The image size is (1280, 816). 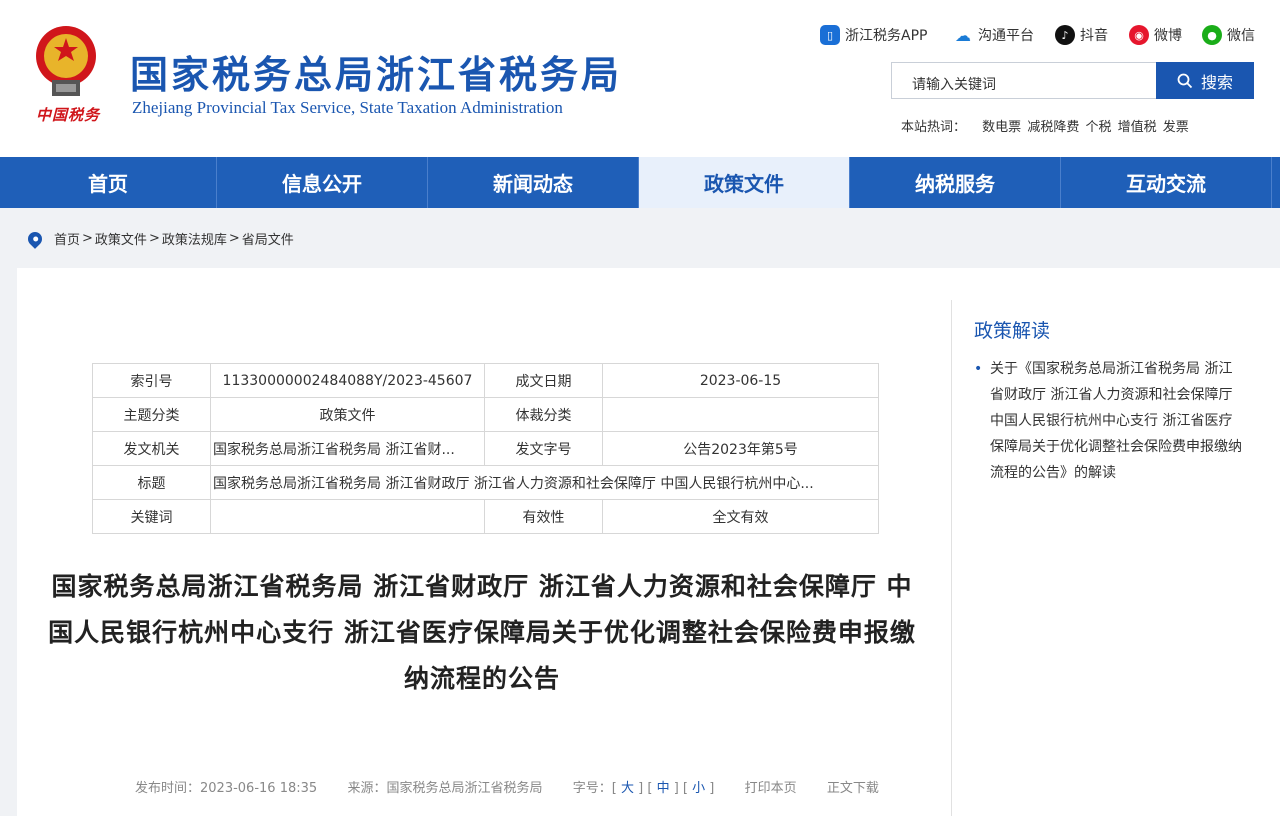 I want to click on social-link-platform: ☁ 沟通平台, so click(x=993, y=35).